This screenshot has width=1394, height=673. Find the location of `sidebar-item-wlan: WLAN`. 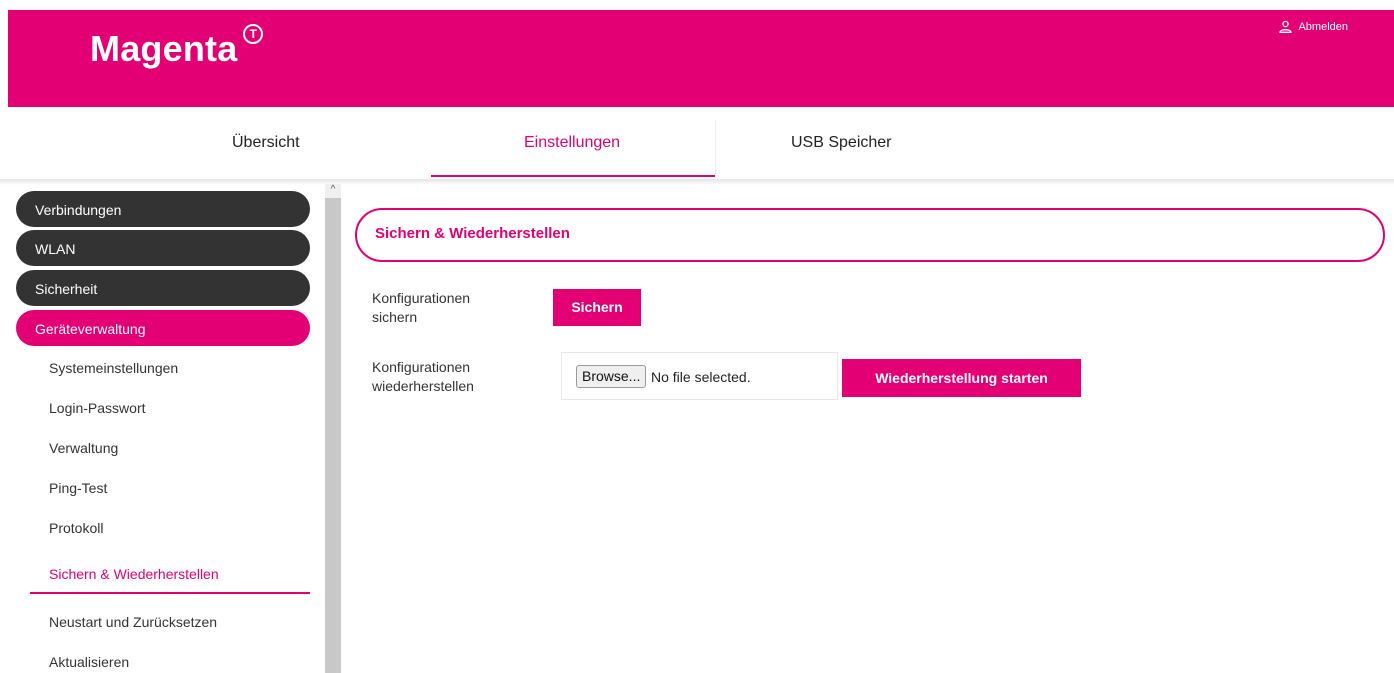

sidebar-item-wlan: WLAN is located at coordinates (163, 248).